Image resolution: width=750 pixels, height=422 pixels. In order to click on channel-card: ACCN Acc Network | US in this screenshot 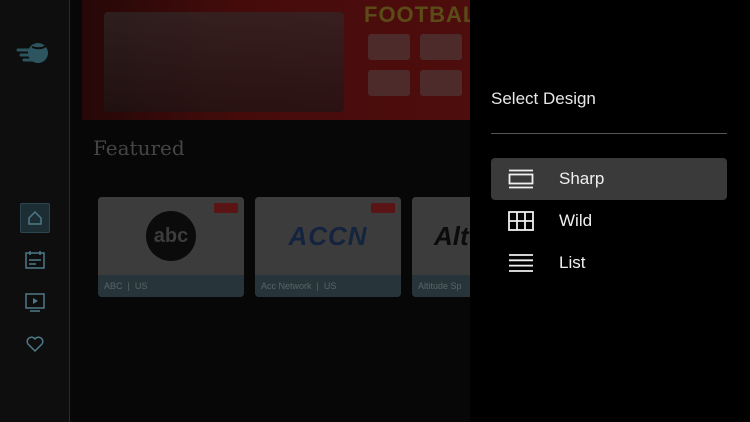, I will do `click(328, 247)`.